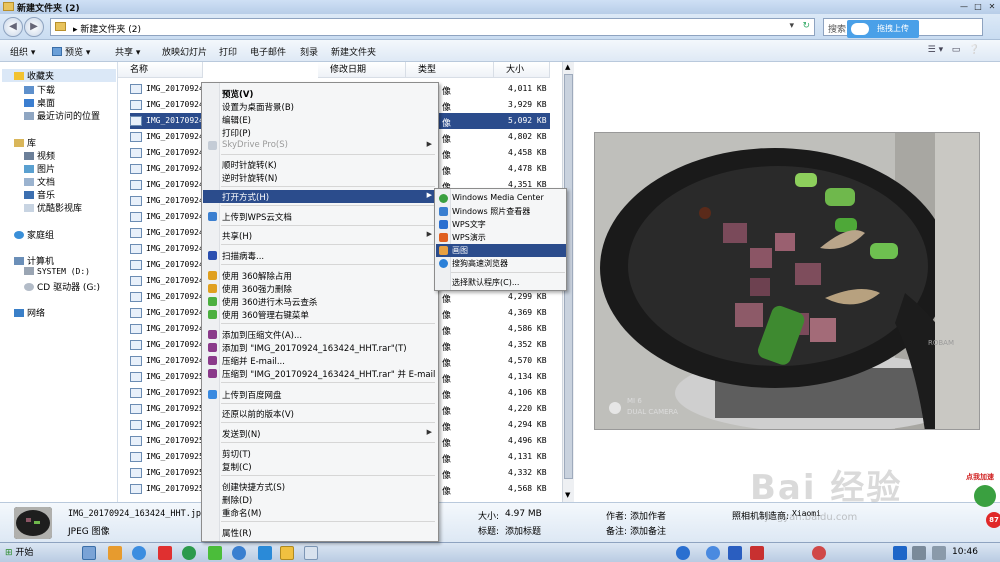  I want to click on menu-item-copy: 复制(C), so click(320, 466).